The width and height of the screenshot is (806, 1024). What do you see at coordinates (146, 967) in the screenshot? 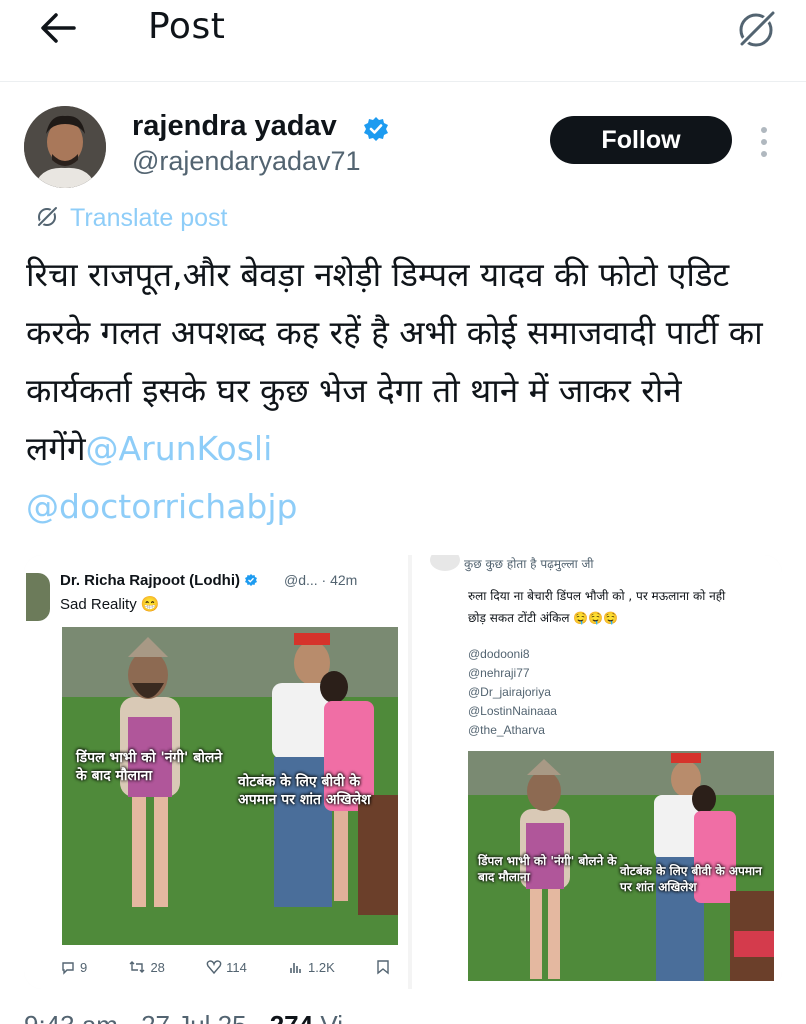
I see `repost-count: 28` at bounding box center [146, 967].